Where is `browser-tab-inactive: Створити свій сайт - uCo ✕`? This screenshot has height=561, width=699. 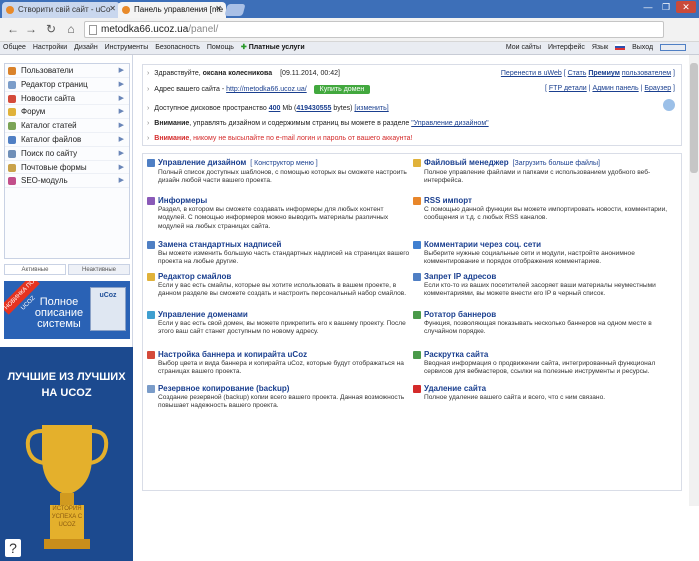 browser-tab-inactive: Створити свій сайт - uCo ✕ is located at coordinates (61, 10).